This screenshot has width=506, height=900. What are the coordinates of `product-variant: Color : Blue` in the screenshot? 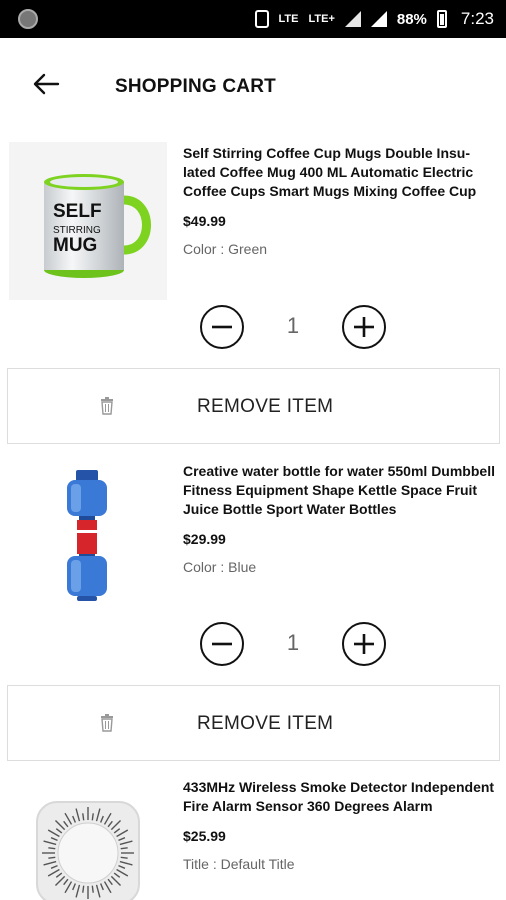 It's located at (220, 567).